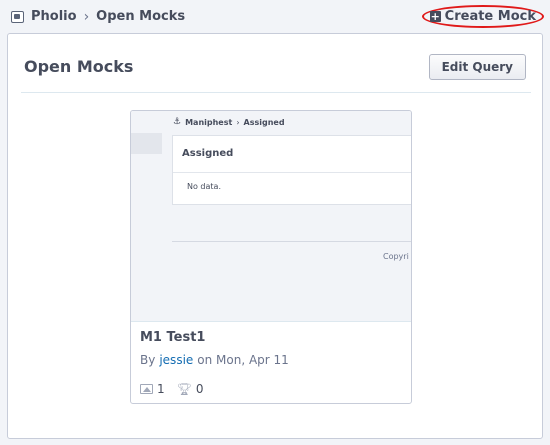 This screenshot has height=445, width=550. What do you see at coordinates (204, 186) in the screenshot?
I see `thumbnail-empty-text: No data.` at bounding box center [204, 186].